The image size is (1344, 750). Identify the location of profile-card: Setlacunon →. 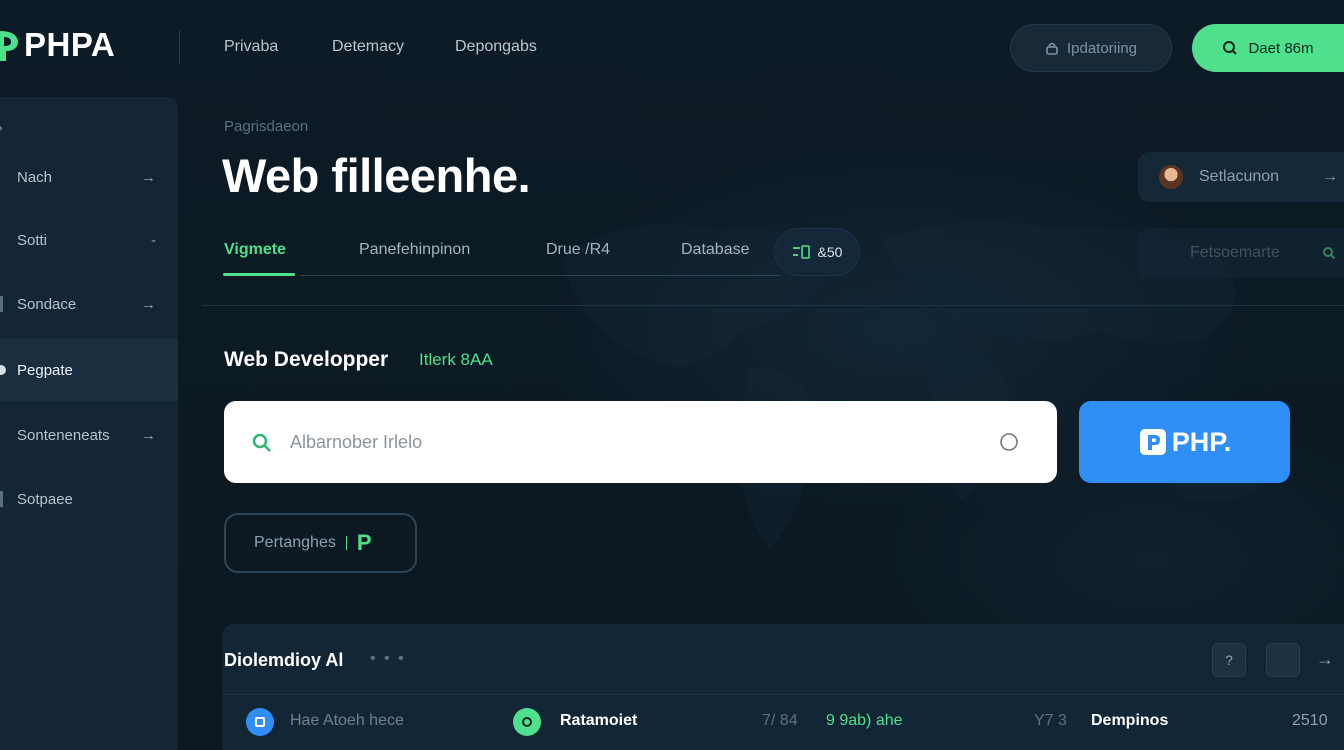
(1241, 177).